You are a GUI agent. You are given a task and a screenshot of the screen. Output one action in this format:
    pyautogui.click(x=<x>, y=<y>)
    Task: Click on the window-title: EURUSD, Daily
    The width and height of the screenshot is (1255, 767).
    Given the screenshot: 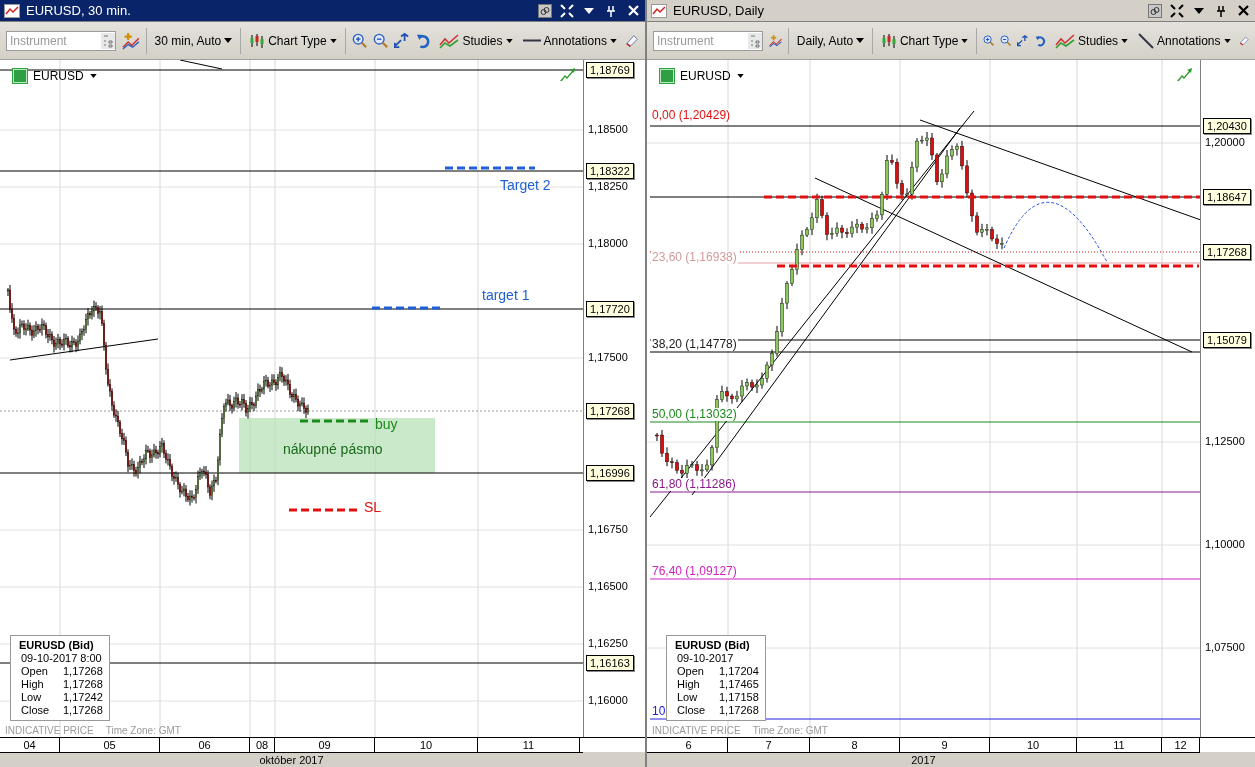 What is the action you would take?
    pyautogui.click(x=719, y=10)
    